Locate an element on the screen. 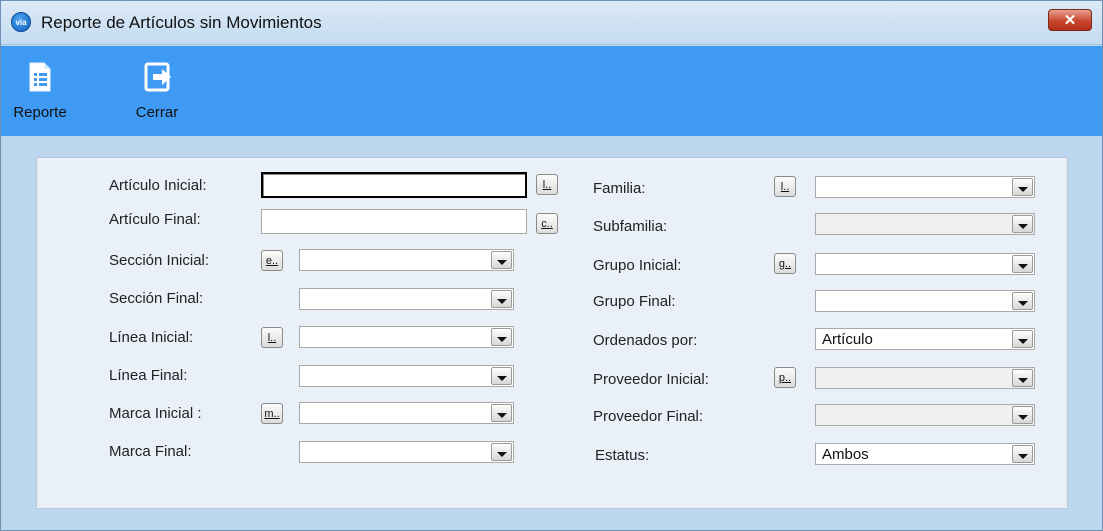  grupo-final-combo is located at coordinates (925, 301).